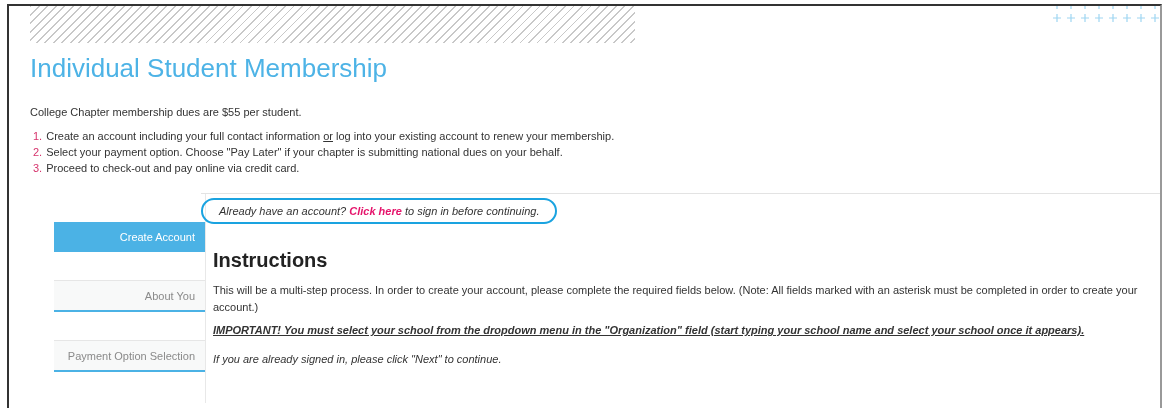  What do you see at coordinates (129, 237) in the screenshot?
I see `step-tab: Create Account` at bounding box center [129, 237].